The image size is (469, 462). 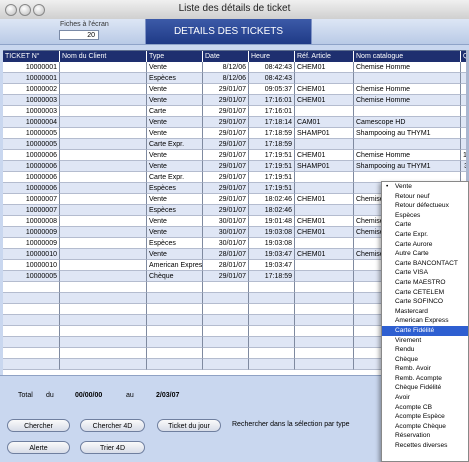 What do you see at coordinates (31, 276) in the screenshot?
I see `table-cell: 10000005` at bounding box center [31, 276].